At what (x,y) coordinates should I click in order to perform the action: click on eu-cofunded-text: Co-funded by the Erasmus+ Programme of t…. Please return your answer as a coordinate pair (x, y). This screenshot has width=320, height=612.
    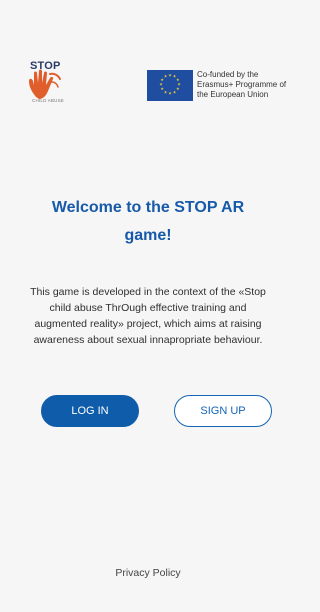
    Looking at the image, I should click on (242, 84).